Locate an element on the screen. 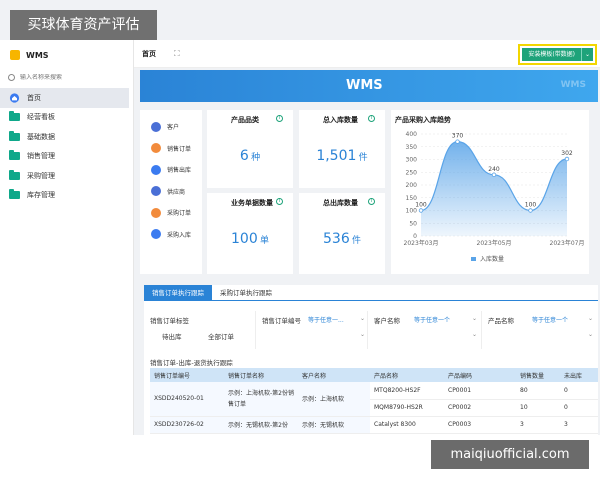 Image resolution: width=600 pixels, height=480 pixels. cell-order-name: 示例：无锡机软-第2份 is located at coordinates (261, 425).